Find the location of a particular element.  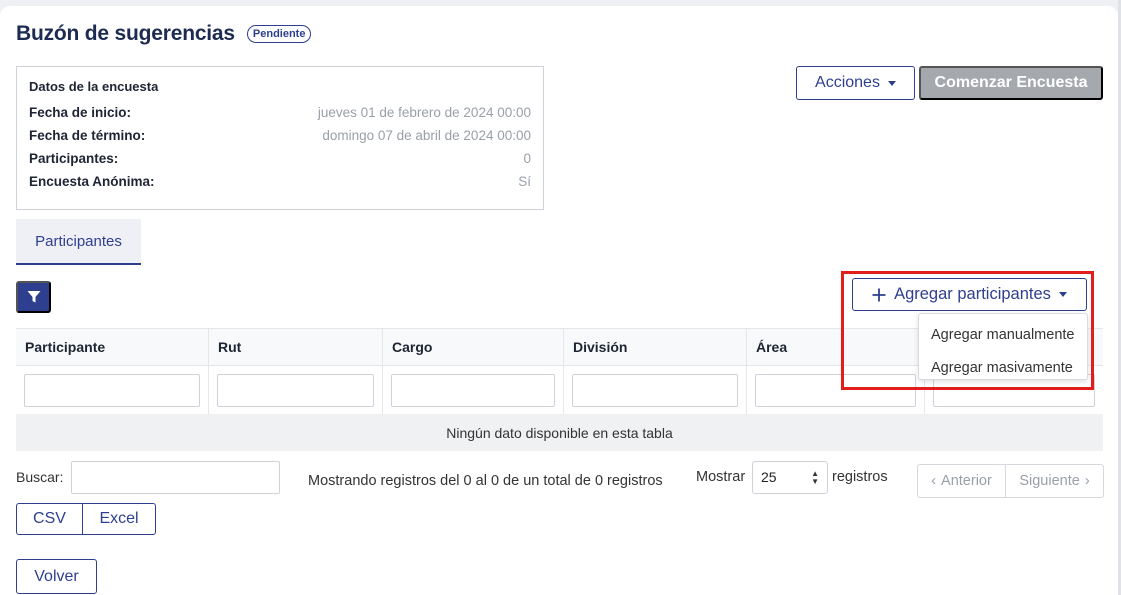

show-label: Mostrar is located at coordinates (721, 477).